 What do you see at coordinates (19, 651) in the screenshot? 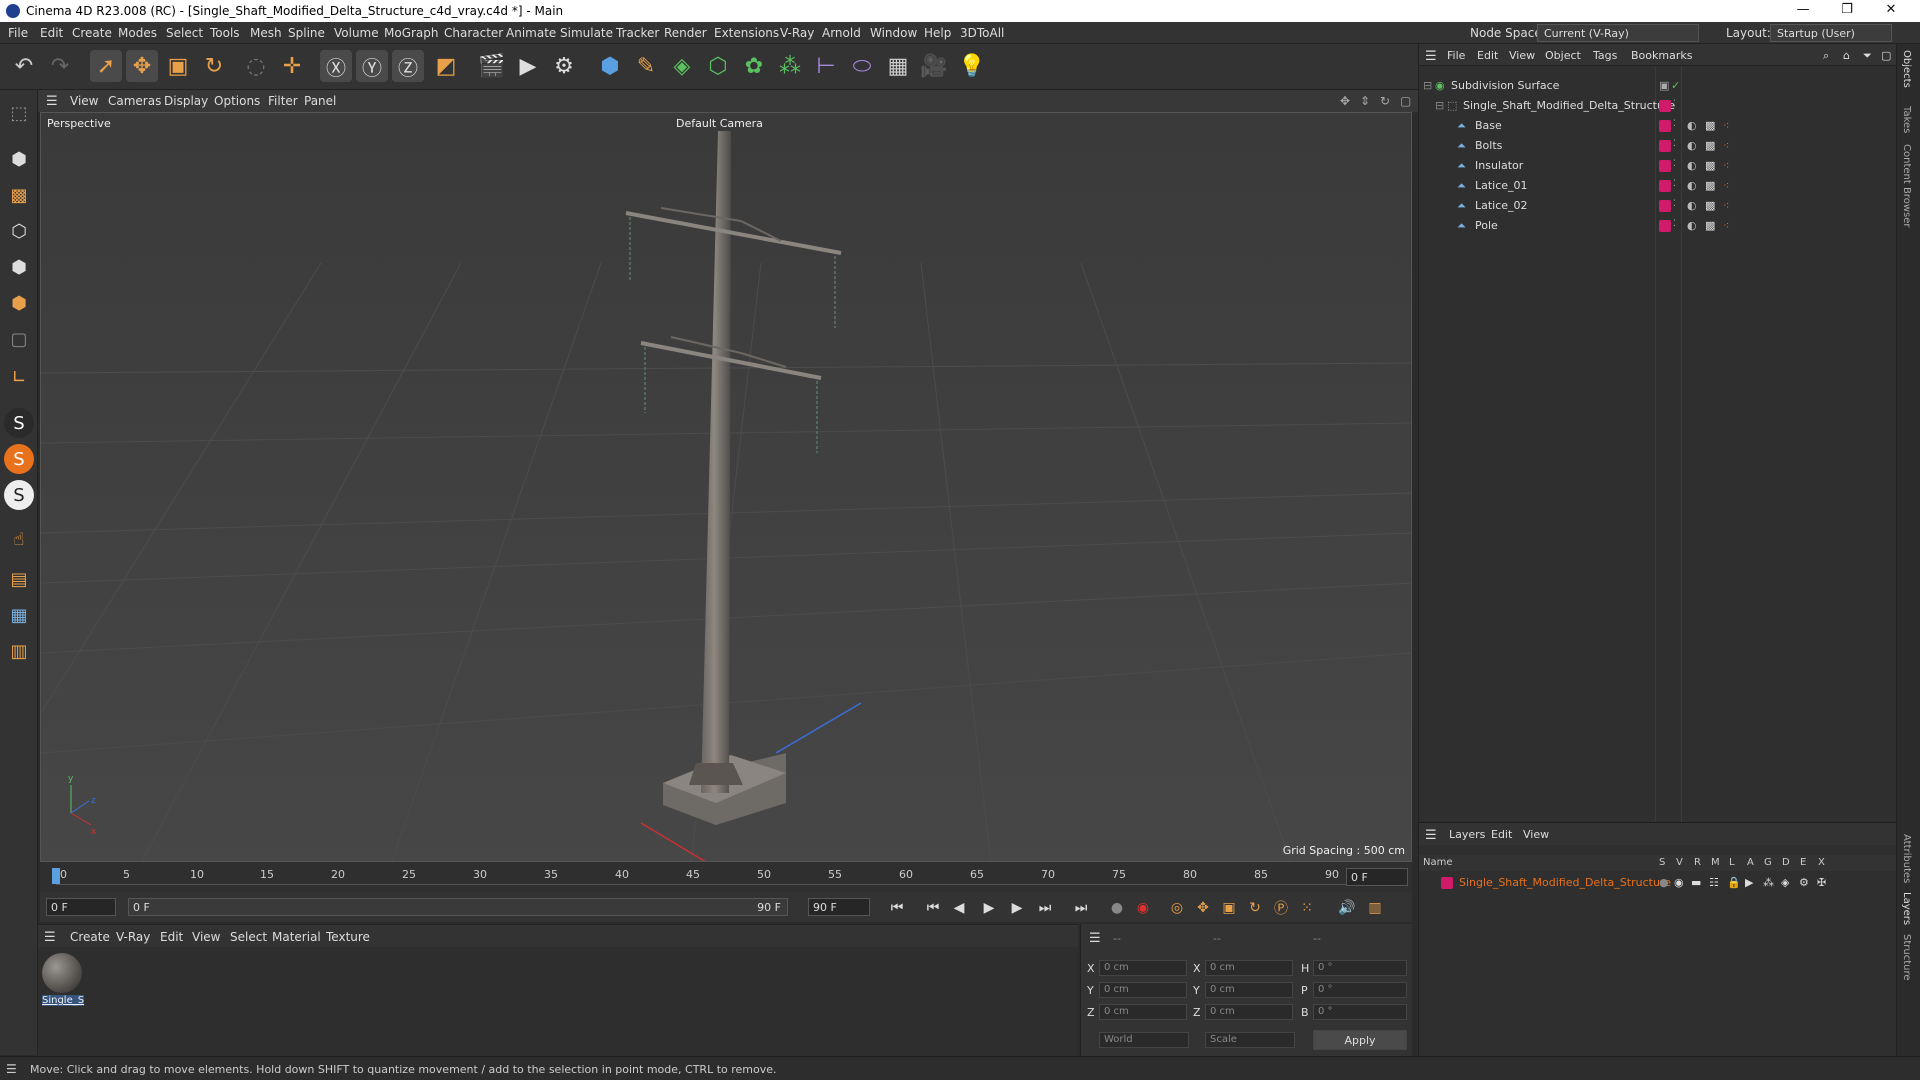
I see `locked-workplane-icon: ▥` at bounding box center [19, 651].